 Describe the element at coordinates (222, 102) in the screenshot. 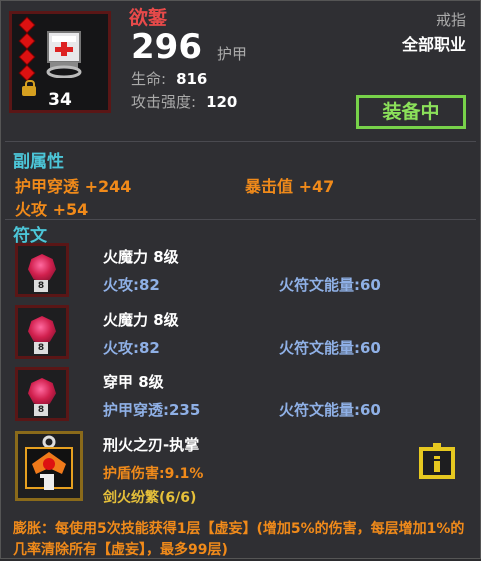

I see `stat-value: 120` at that location.